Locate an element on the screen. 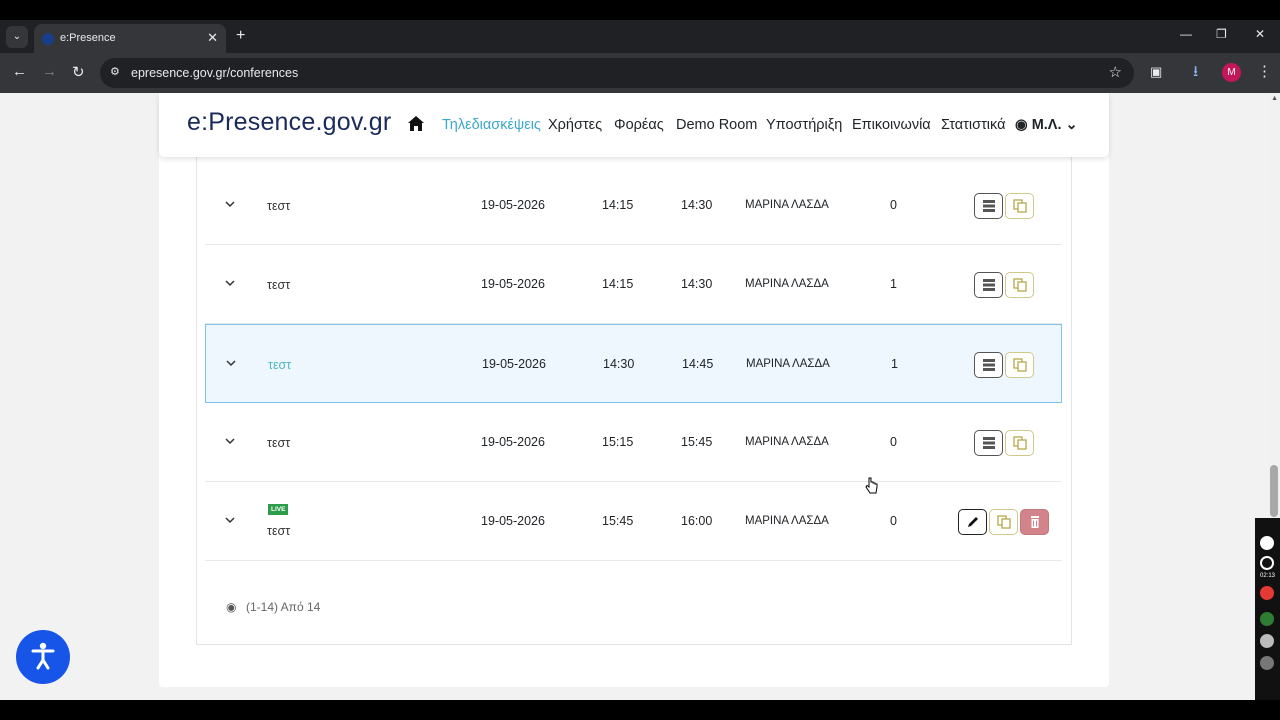 The image size is (1280, 720). screen-recorder-panel: 02:13 is located at coordinates (1267, 609).